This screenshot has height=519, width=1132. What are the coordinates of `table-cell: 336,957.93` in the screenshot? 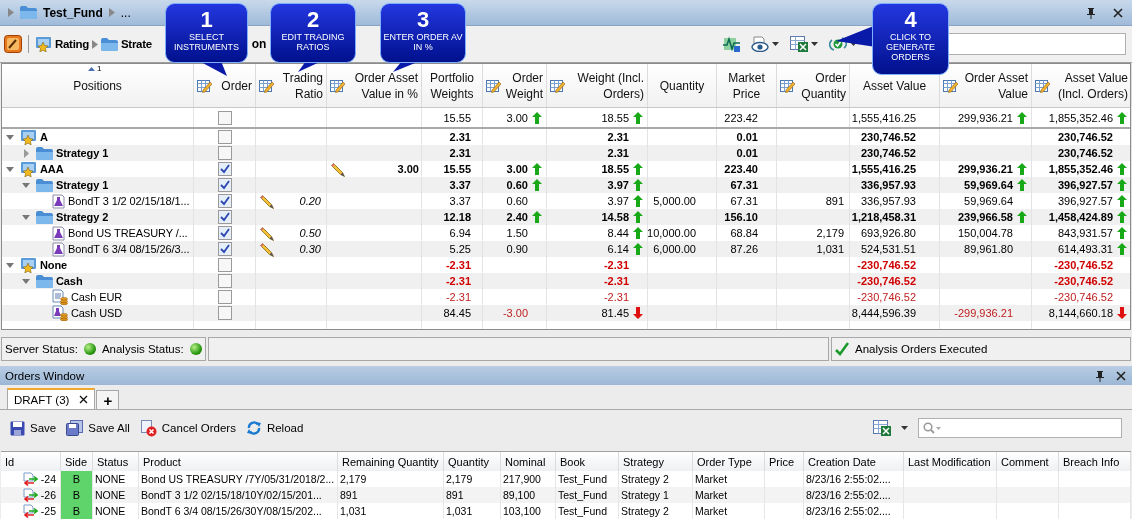 It's located at (888, 201).